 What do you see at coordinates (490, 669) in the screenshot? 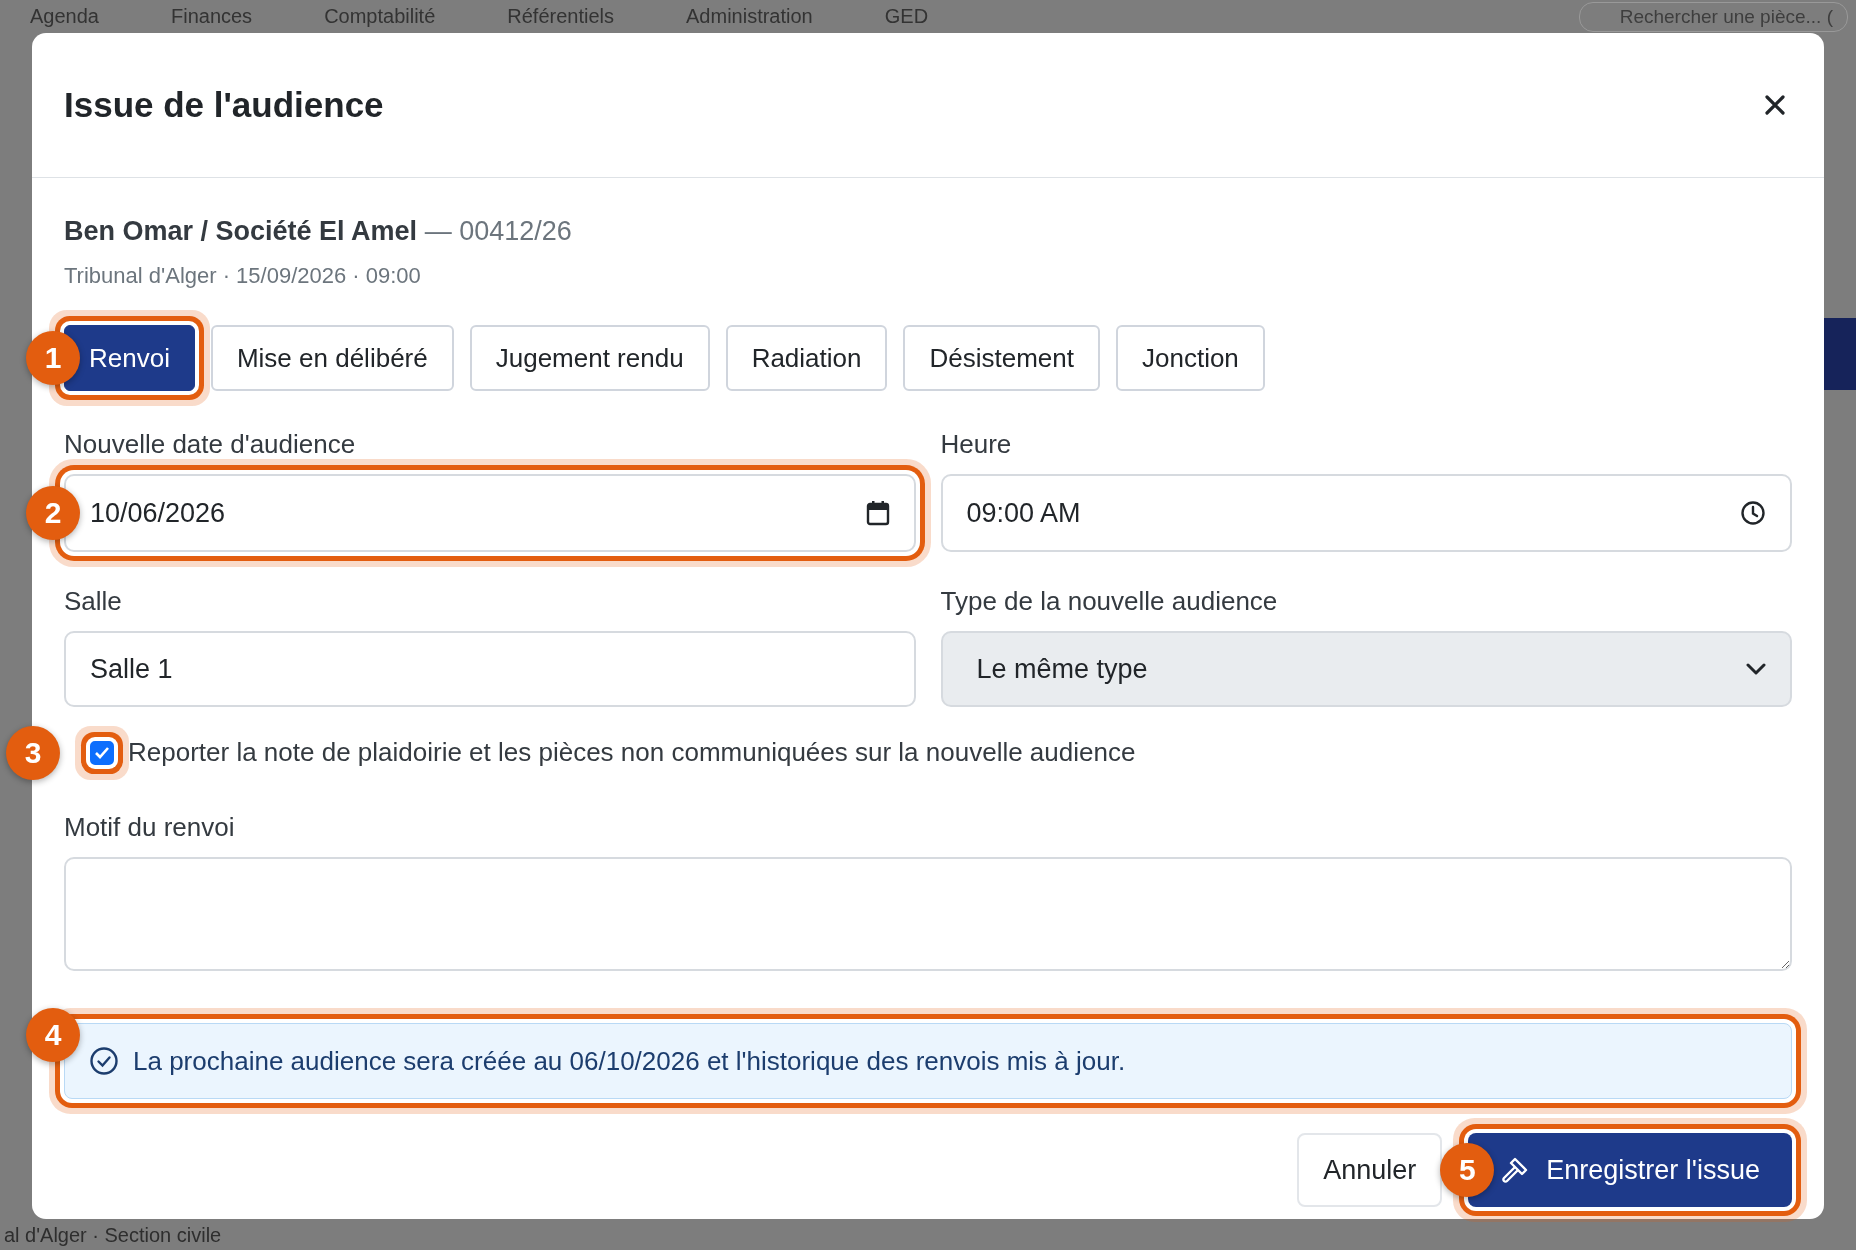
I see `input-field: Salle 1` at bounding box center [490, 669].